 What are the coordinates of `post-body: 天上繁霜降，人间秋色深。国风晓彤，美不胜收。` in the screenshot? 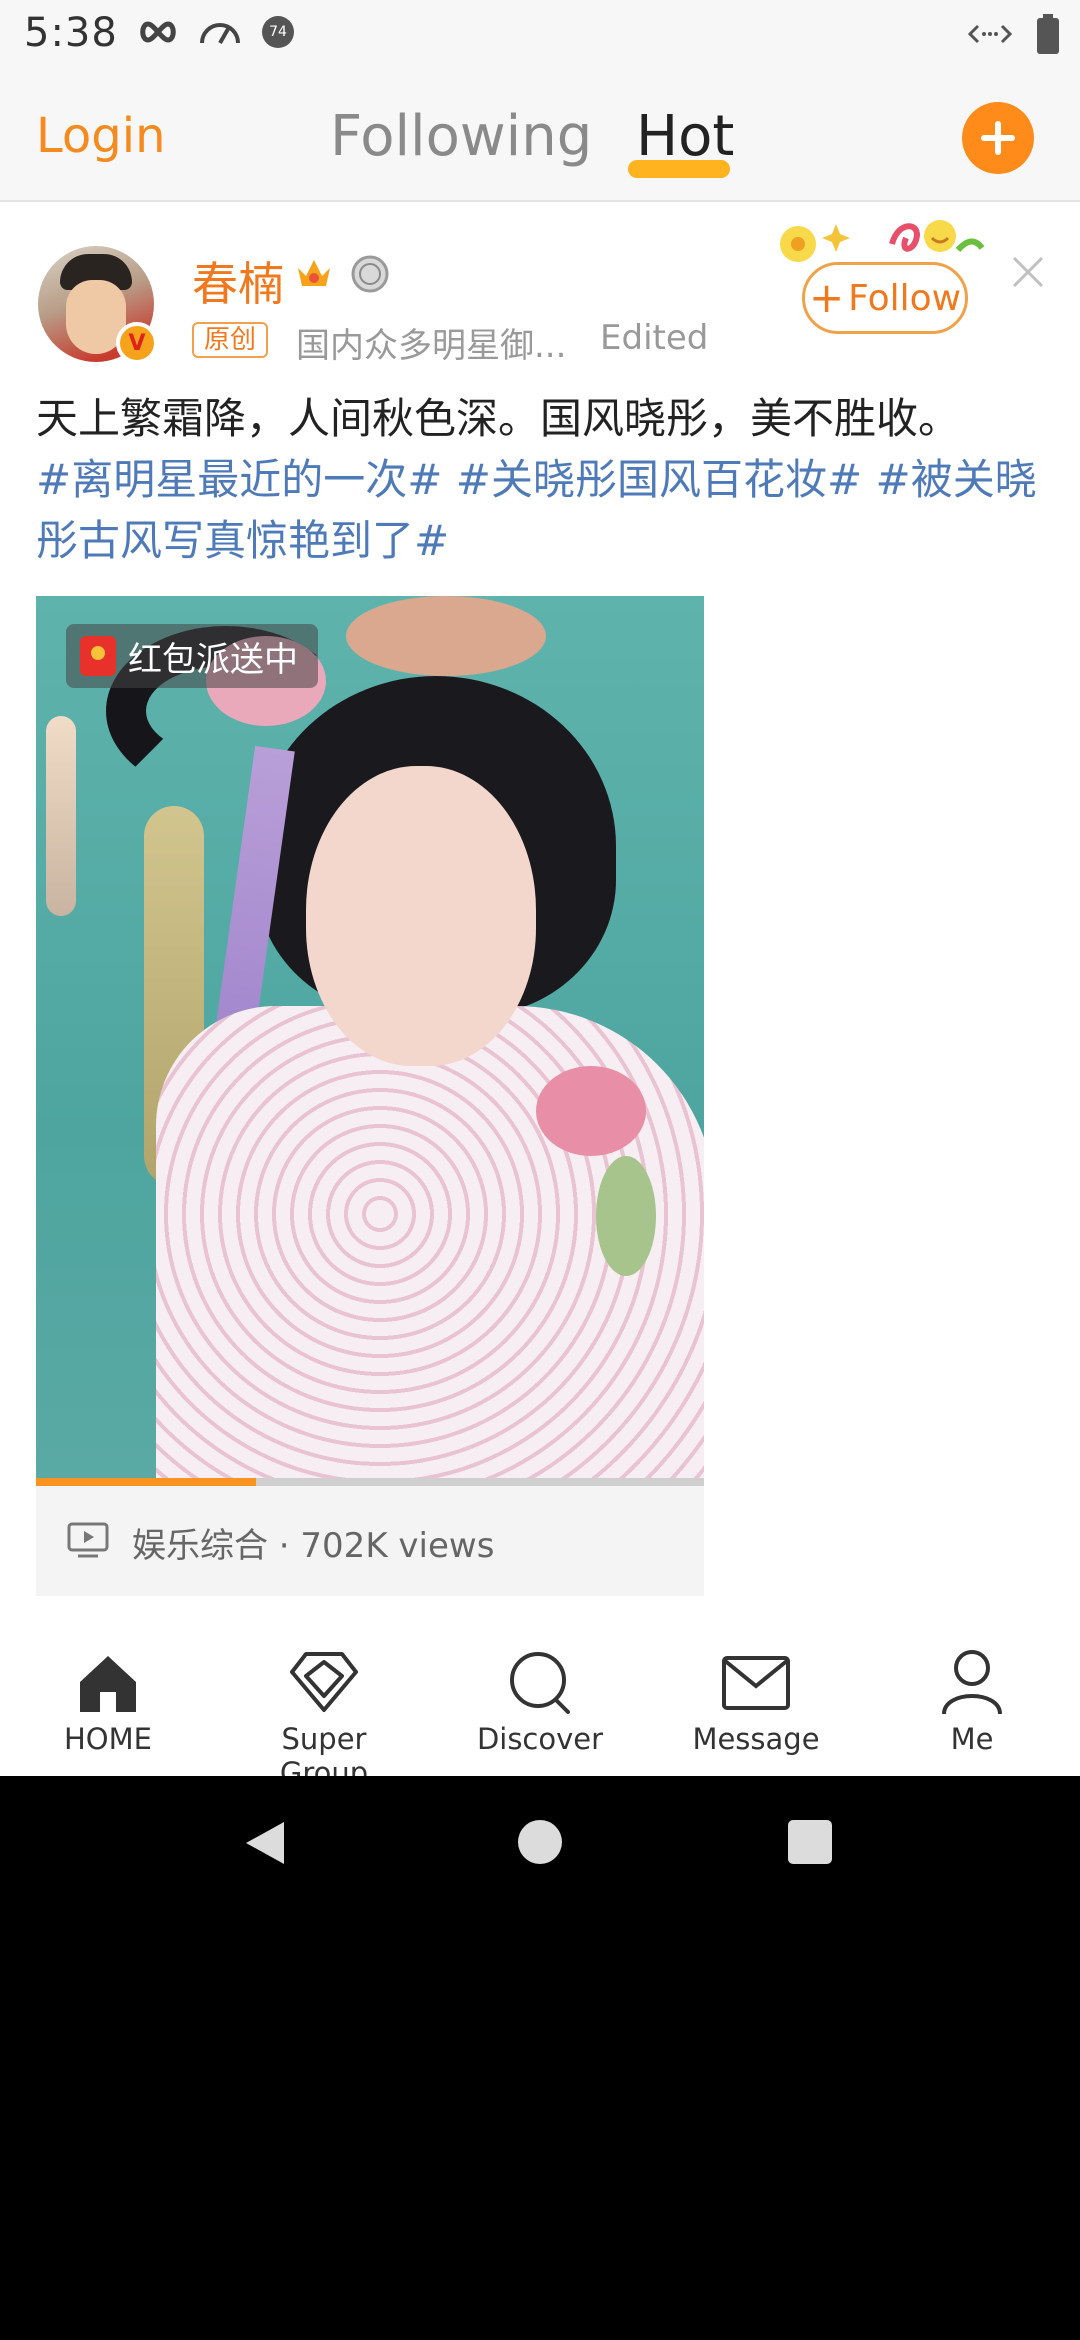 It's located at (498, 418).